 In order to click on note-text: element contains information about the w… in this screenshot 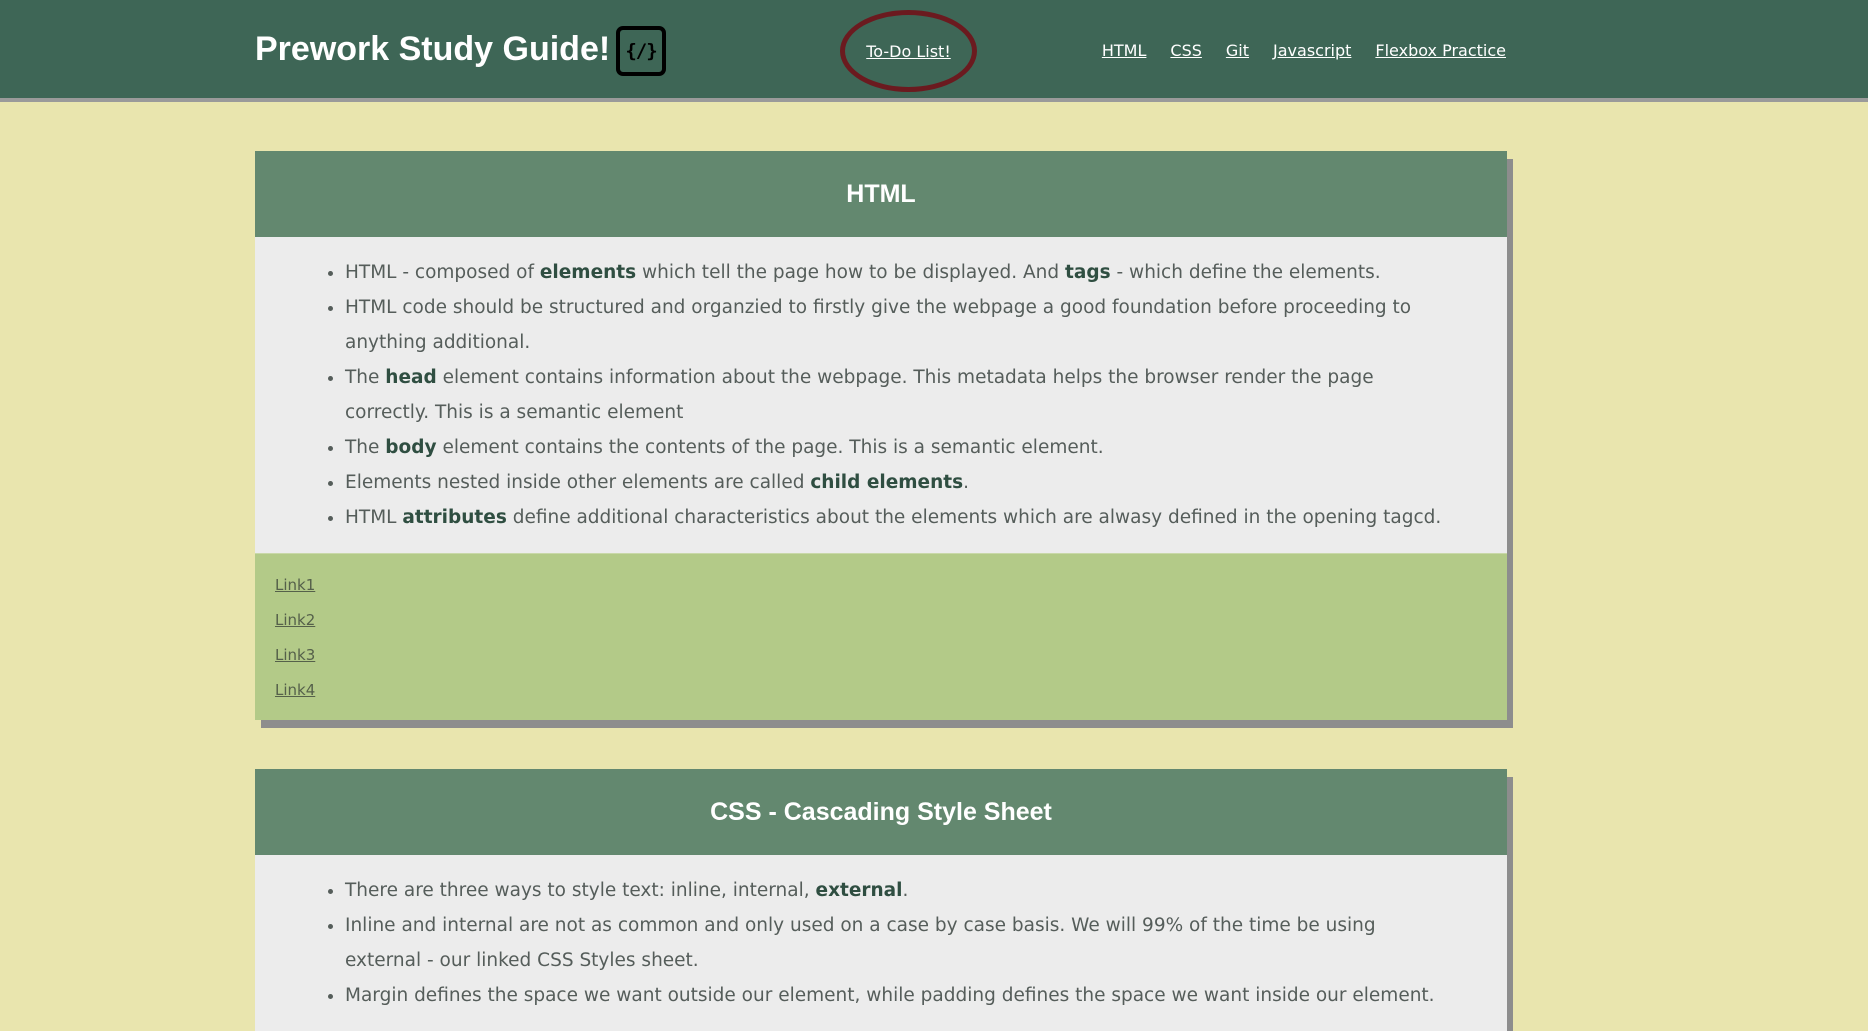, I will do `click(859, 395)`.